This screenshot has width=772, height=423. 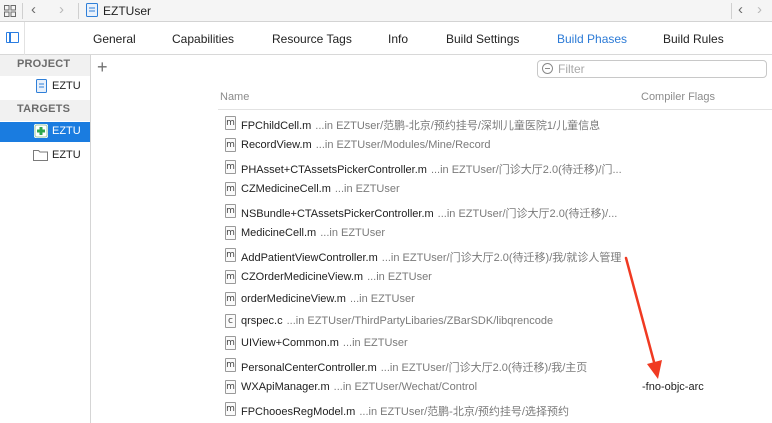 I want to click on file-name-text: qrspec.c, so click(x=262, y=321).